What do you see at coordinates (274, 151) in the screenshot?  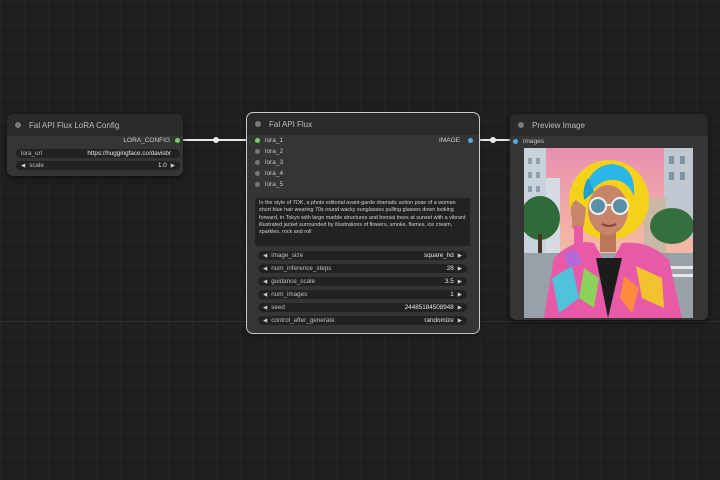 I see `input-label: lora_2` at bounding box center [274, 151].